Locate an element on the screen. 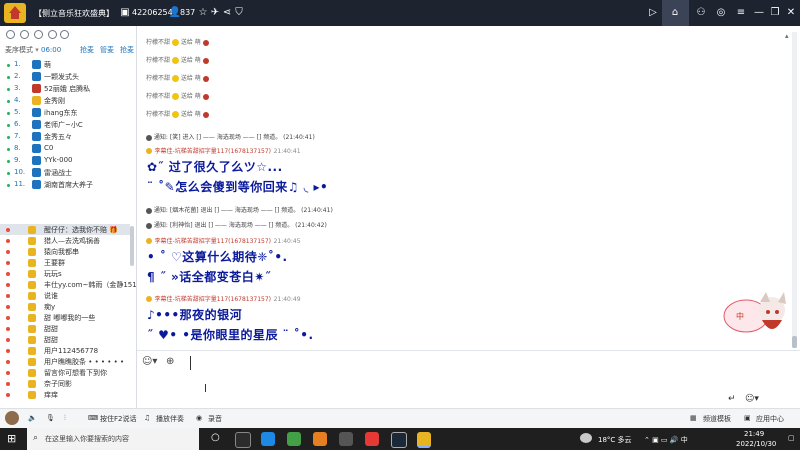  equalizer-icon: ⫶ is located at coordinates (65, 418).